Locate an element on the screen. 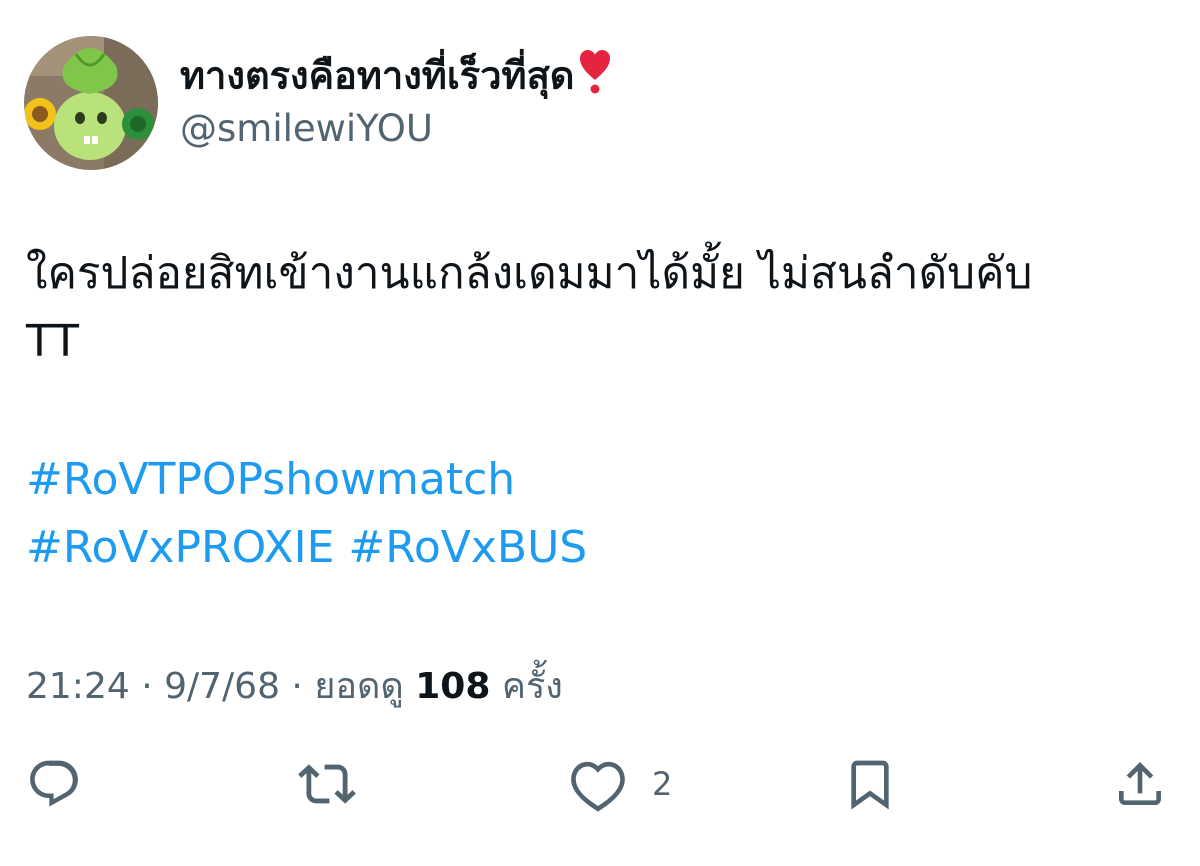 This screenshot has width=1200, height=866. display-name: ทางตรงคือทางที่เร็วที่สุด is located at coordinates (395, 78).